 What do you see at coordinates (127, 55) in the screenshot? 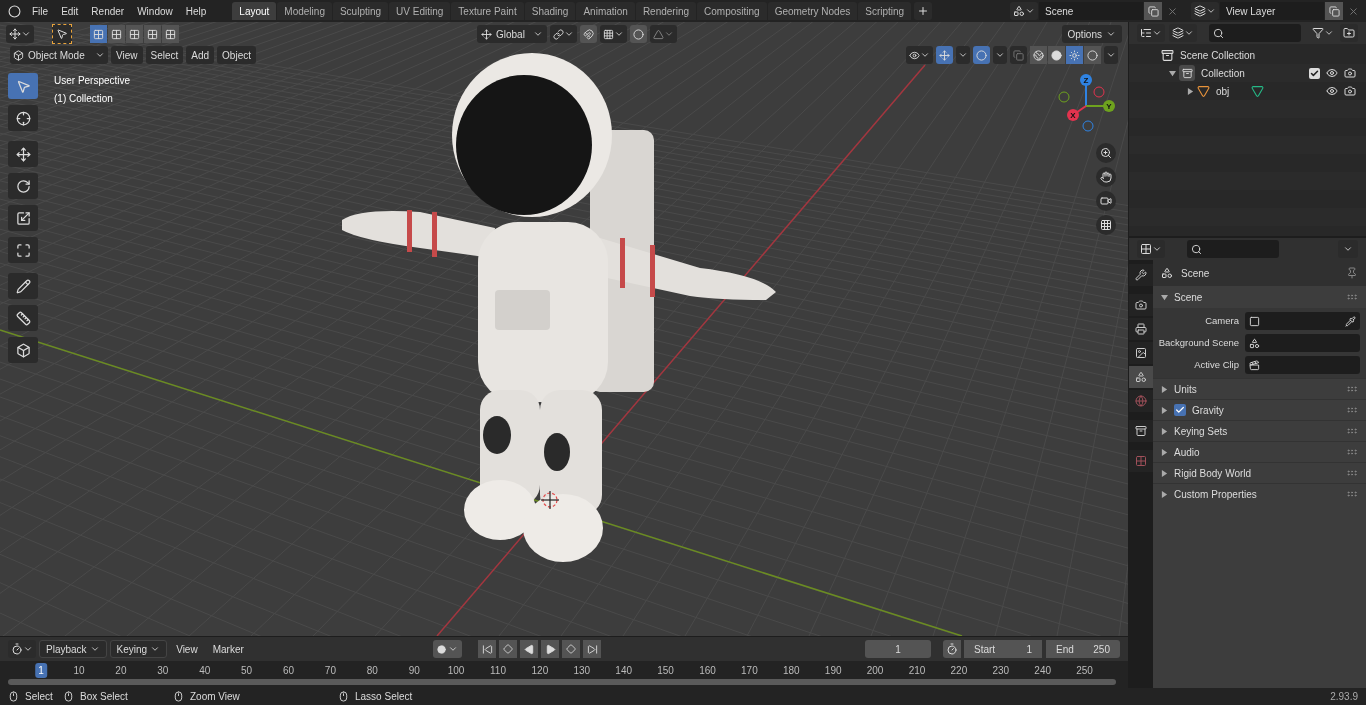
I see `viewport-menu: View` at bounding box center [127, 55].